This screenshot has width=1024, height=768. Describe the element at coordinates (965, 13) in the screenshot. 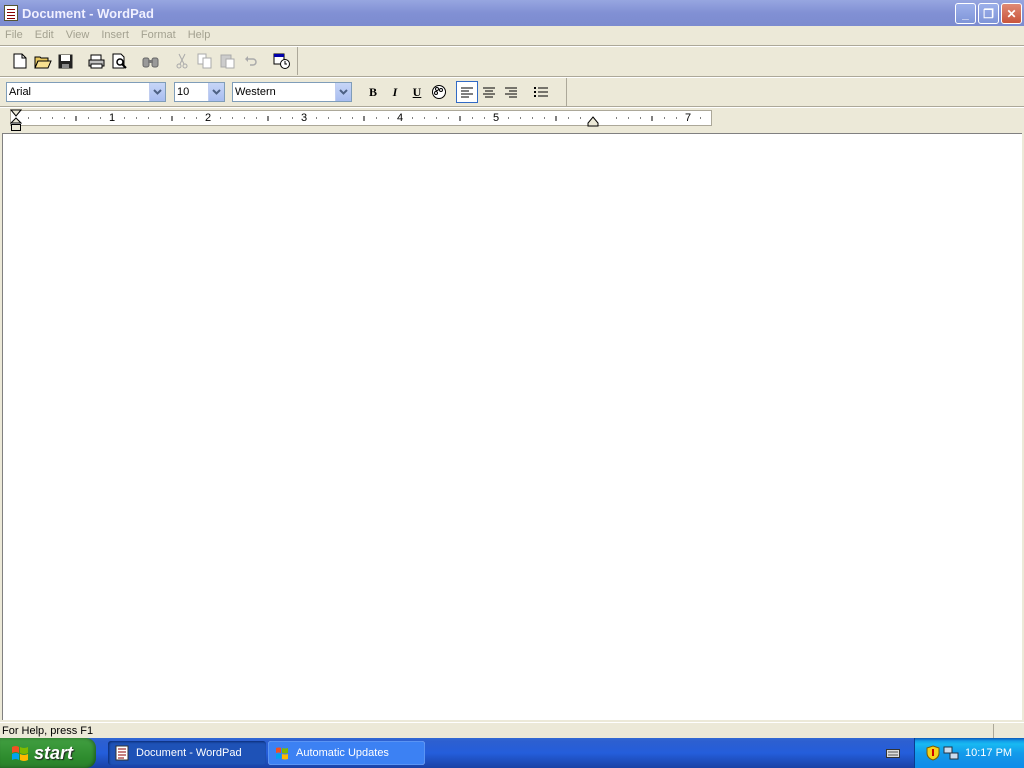

I see `minimize-button: _` at that location.